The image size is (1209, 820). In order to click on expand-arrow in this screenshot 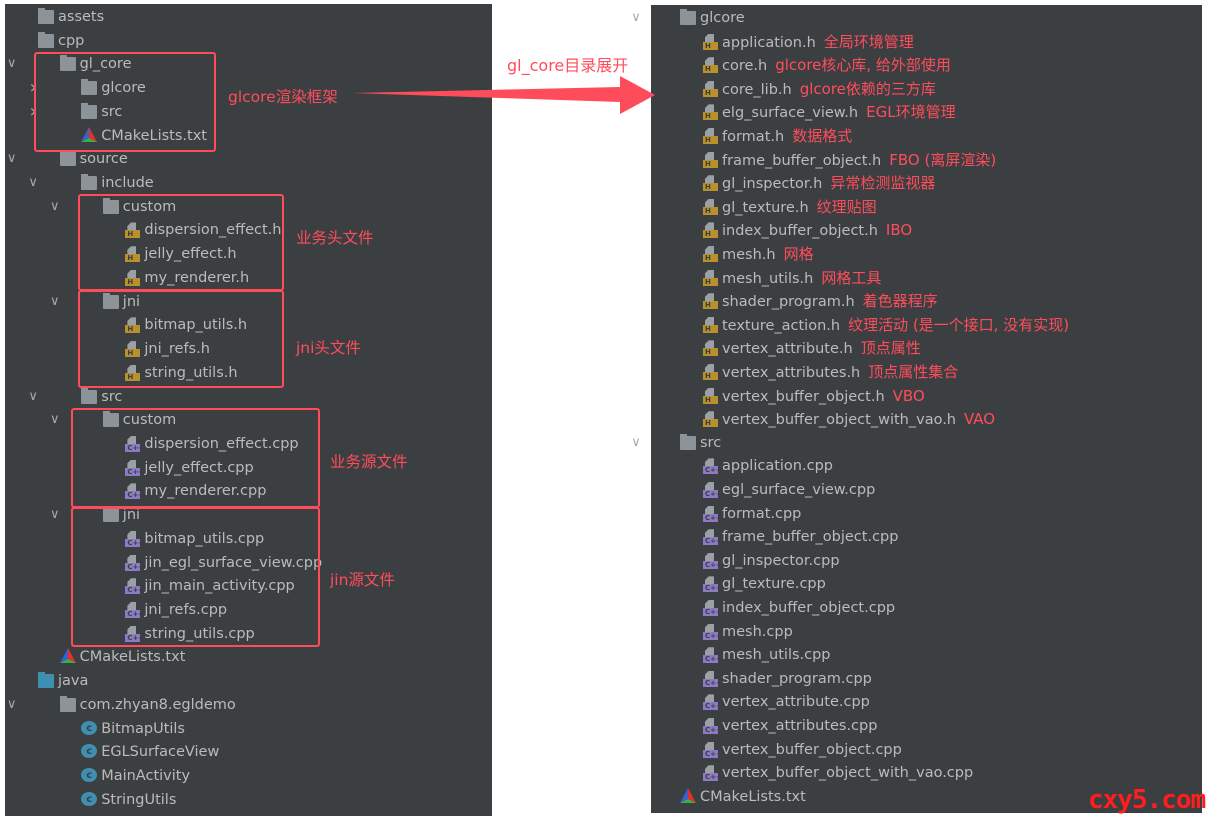, I will do `click(503, 95)`.